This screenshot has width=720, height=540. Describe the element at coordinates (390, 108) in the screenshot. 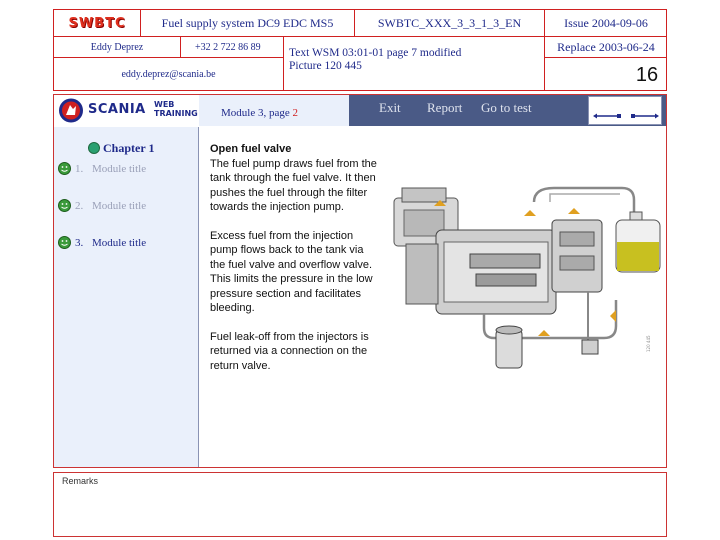

I see `exit-link: Exit` at that location.